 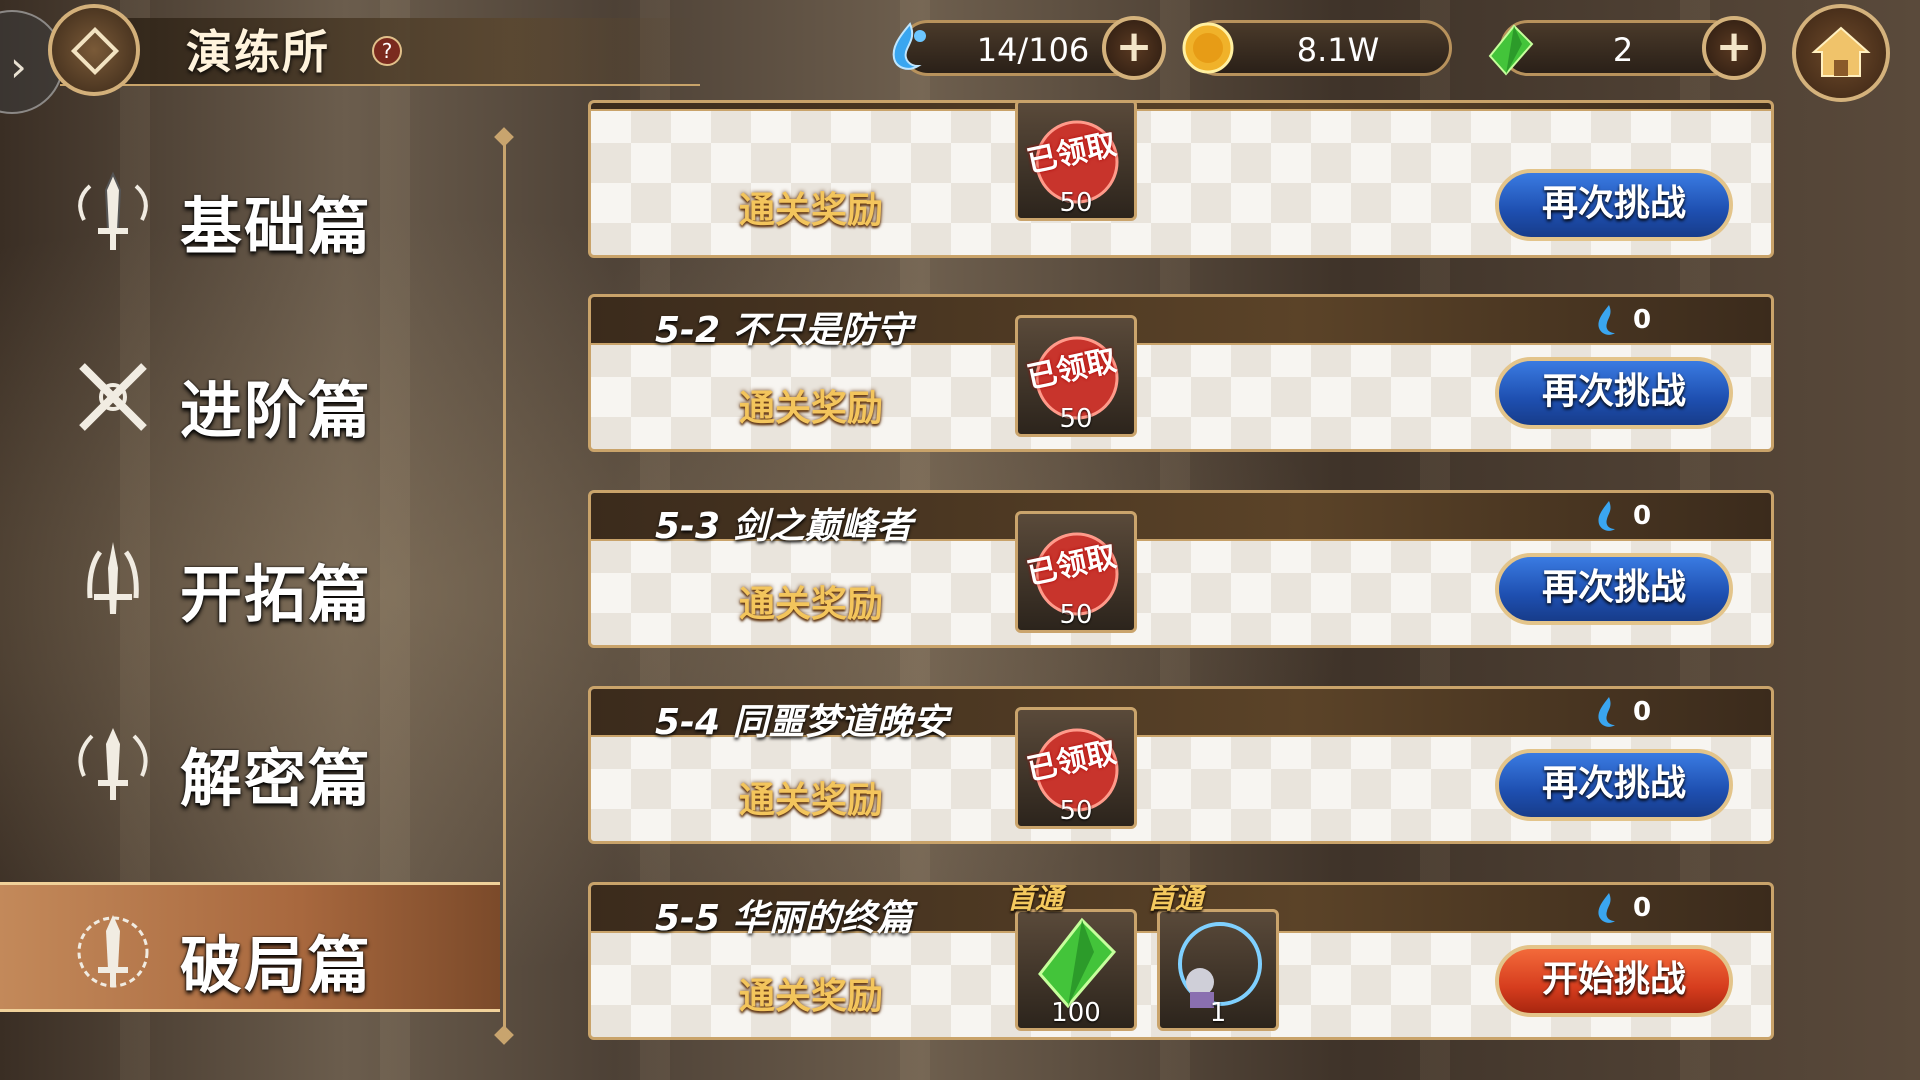 I want to click on gold-coin-icon, so click(x=1208, y=48).